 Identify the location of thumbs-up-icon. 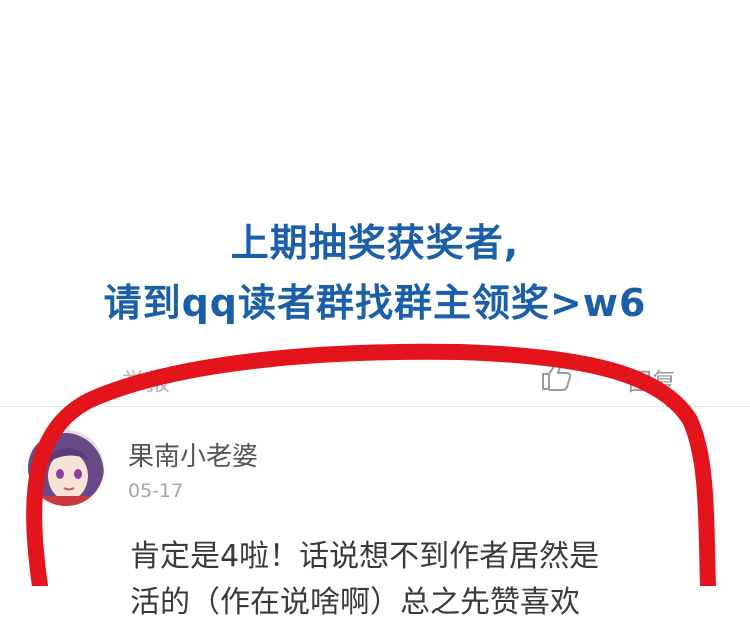
(557, 376).